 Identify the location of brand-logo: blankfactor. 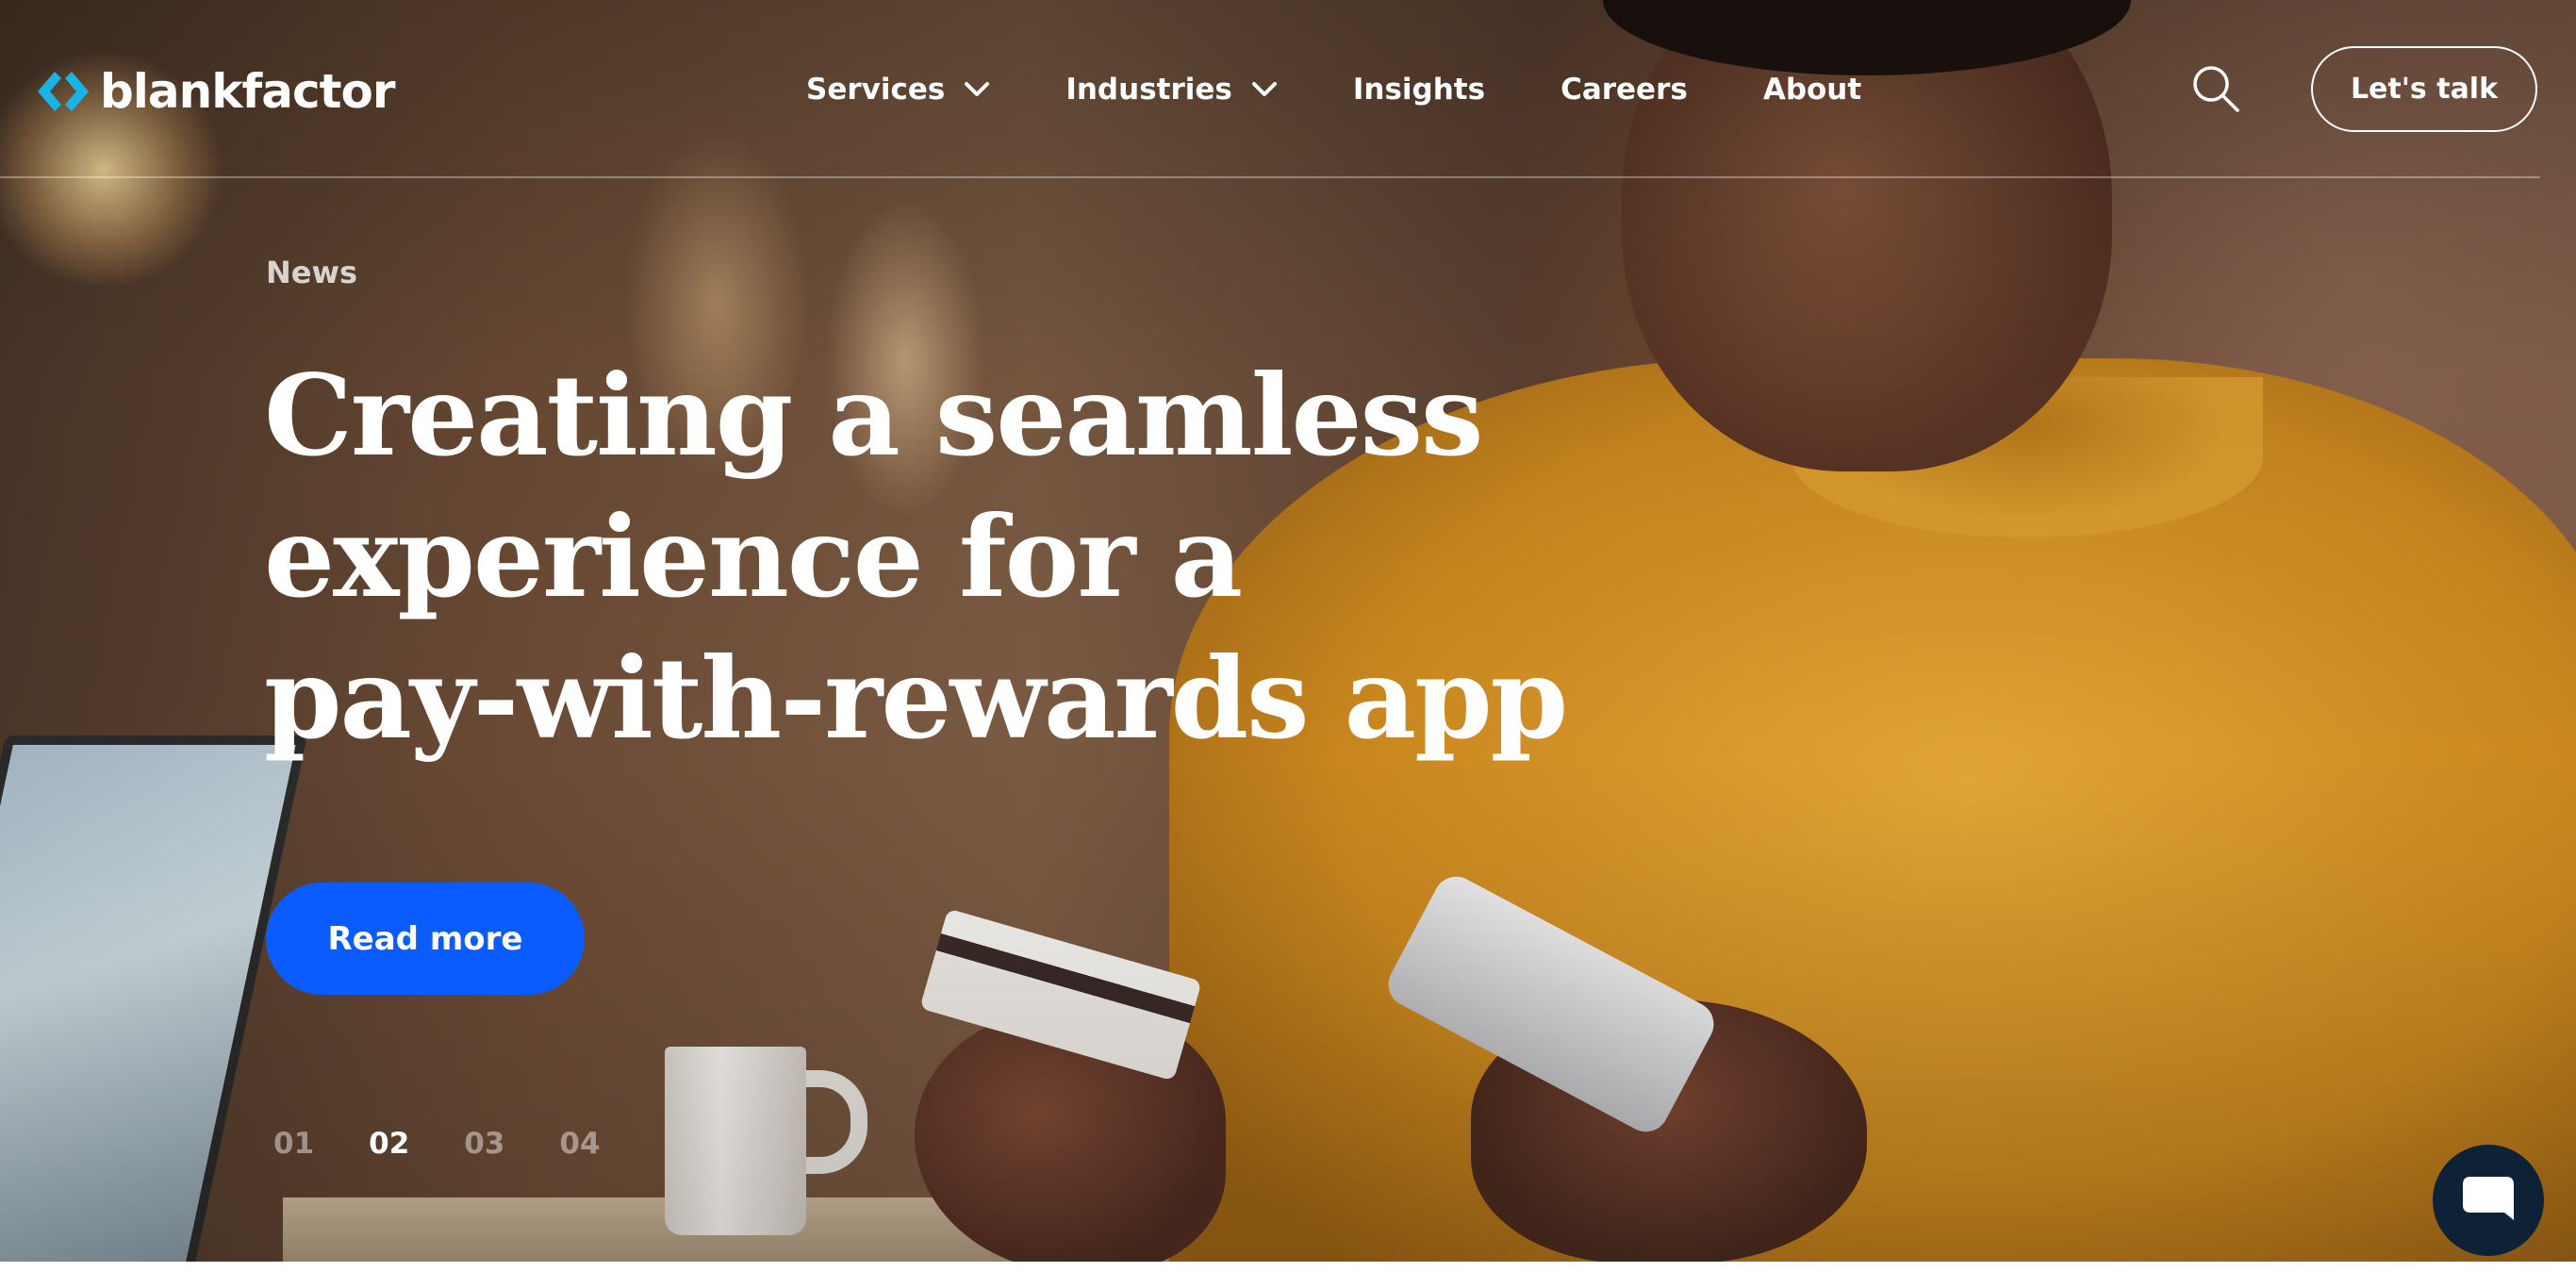
(216, 91).